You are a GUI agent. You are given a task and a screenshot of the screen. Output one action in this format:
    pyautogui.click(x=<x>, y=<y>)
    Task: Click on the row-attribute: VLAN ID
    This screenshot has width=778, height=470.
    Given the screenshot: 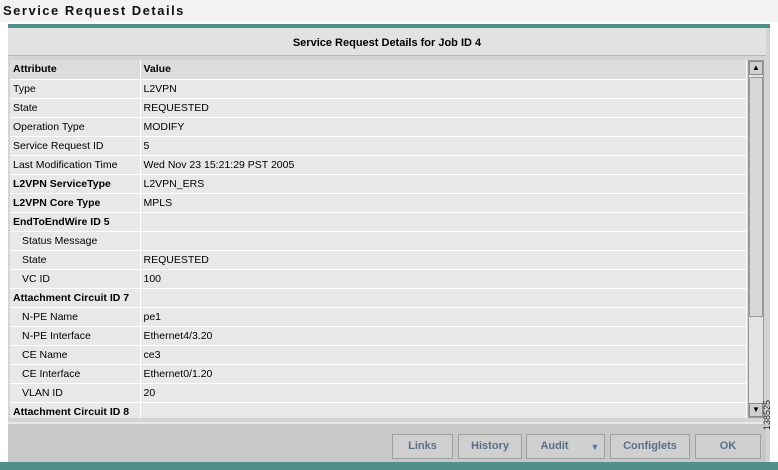 What is the action you would take?
    pyautogui.click(x=75, y=393)
    